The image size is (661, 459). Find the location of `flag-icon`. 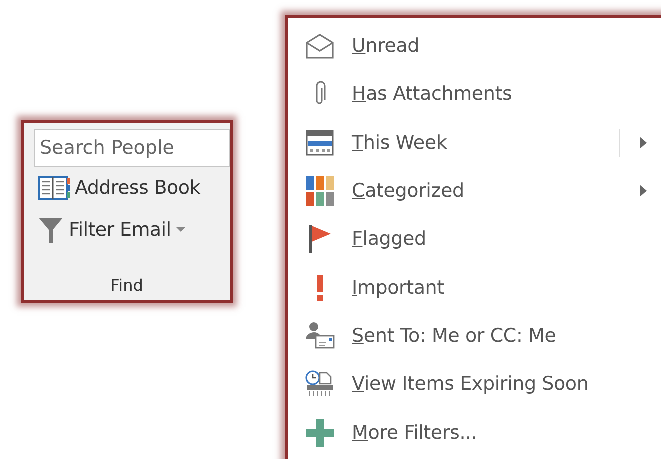

flag-icon is located at coordinates (320, 239).